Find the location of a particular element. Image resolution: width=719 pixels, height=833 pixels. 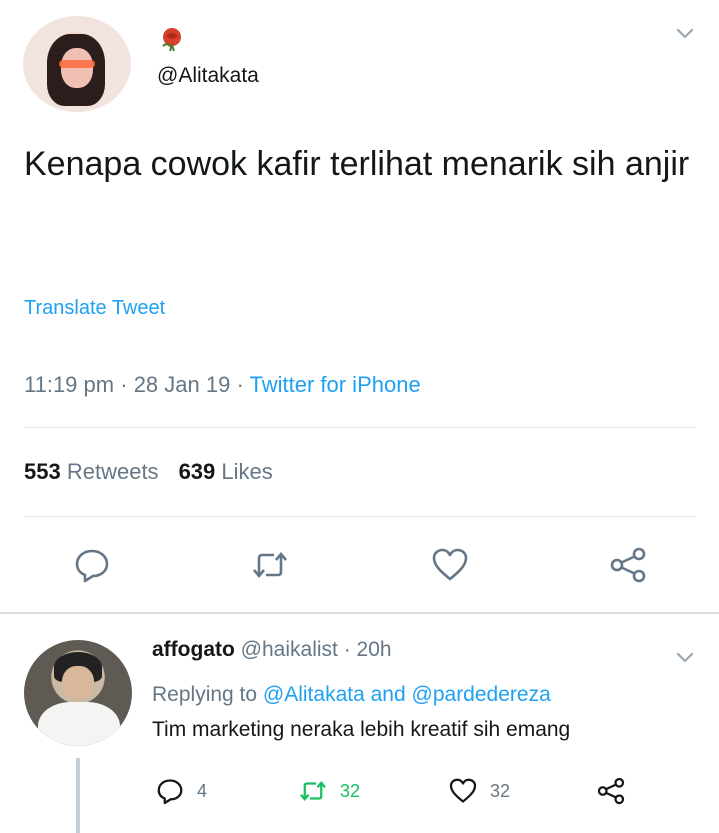

replying-to: Replying to @Alitakata and @pardedereza is located at coordinates (351, 695).